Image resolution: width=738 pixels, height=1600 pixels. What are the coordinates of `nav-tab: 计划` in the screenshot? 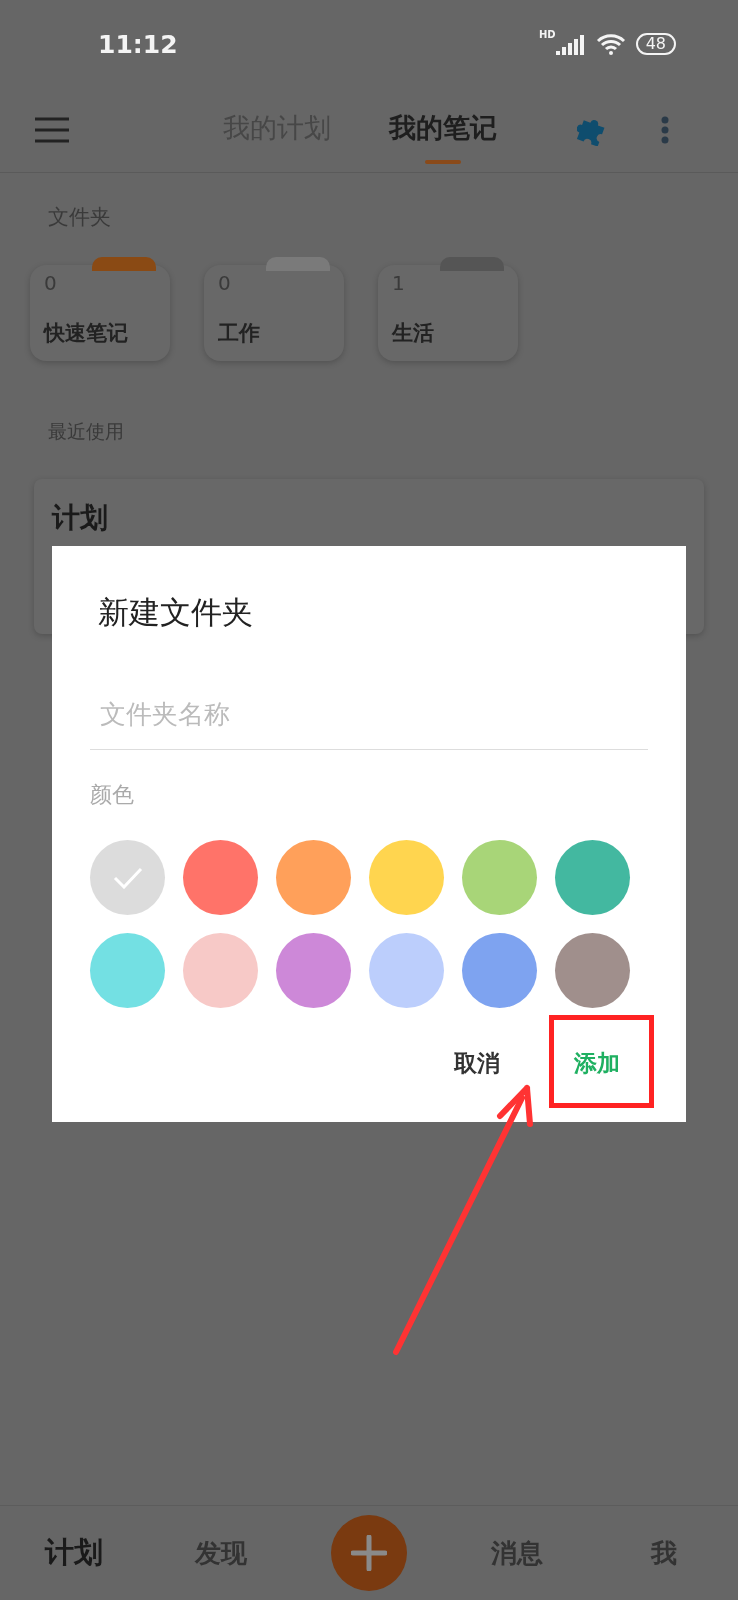 It's located at (73, 1553).